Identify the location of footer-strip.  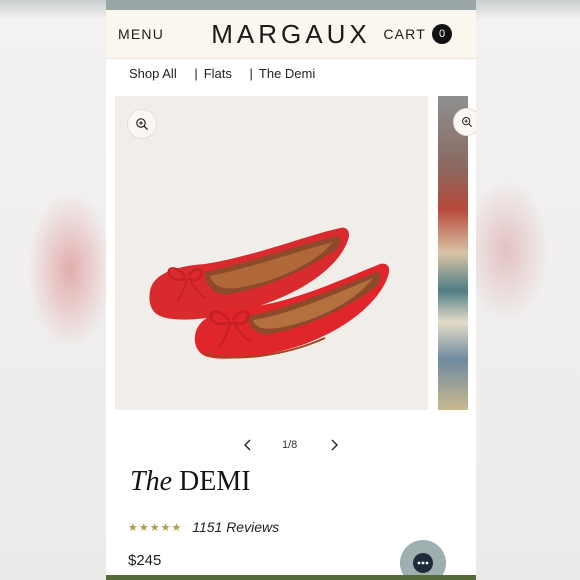
(291, 577).